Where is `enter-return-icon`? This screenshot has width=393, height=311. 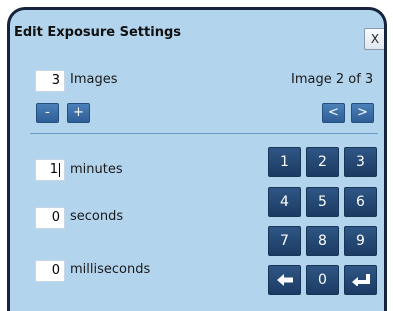
enter-return-icon is located at coordinates (360, 280).